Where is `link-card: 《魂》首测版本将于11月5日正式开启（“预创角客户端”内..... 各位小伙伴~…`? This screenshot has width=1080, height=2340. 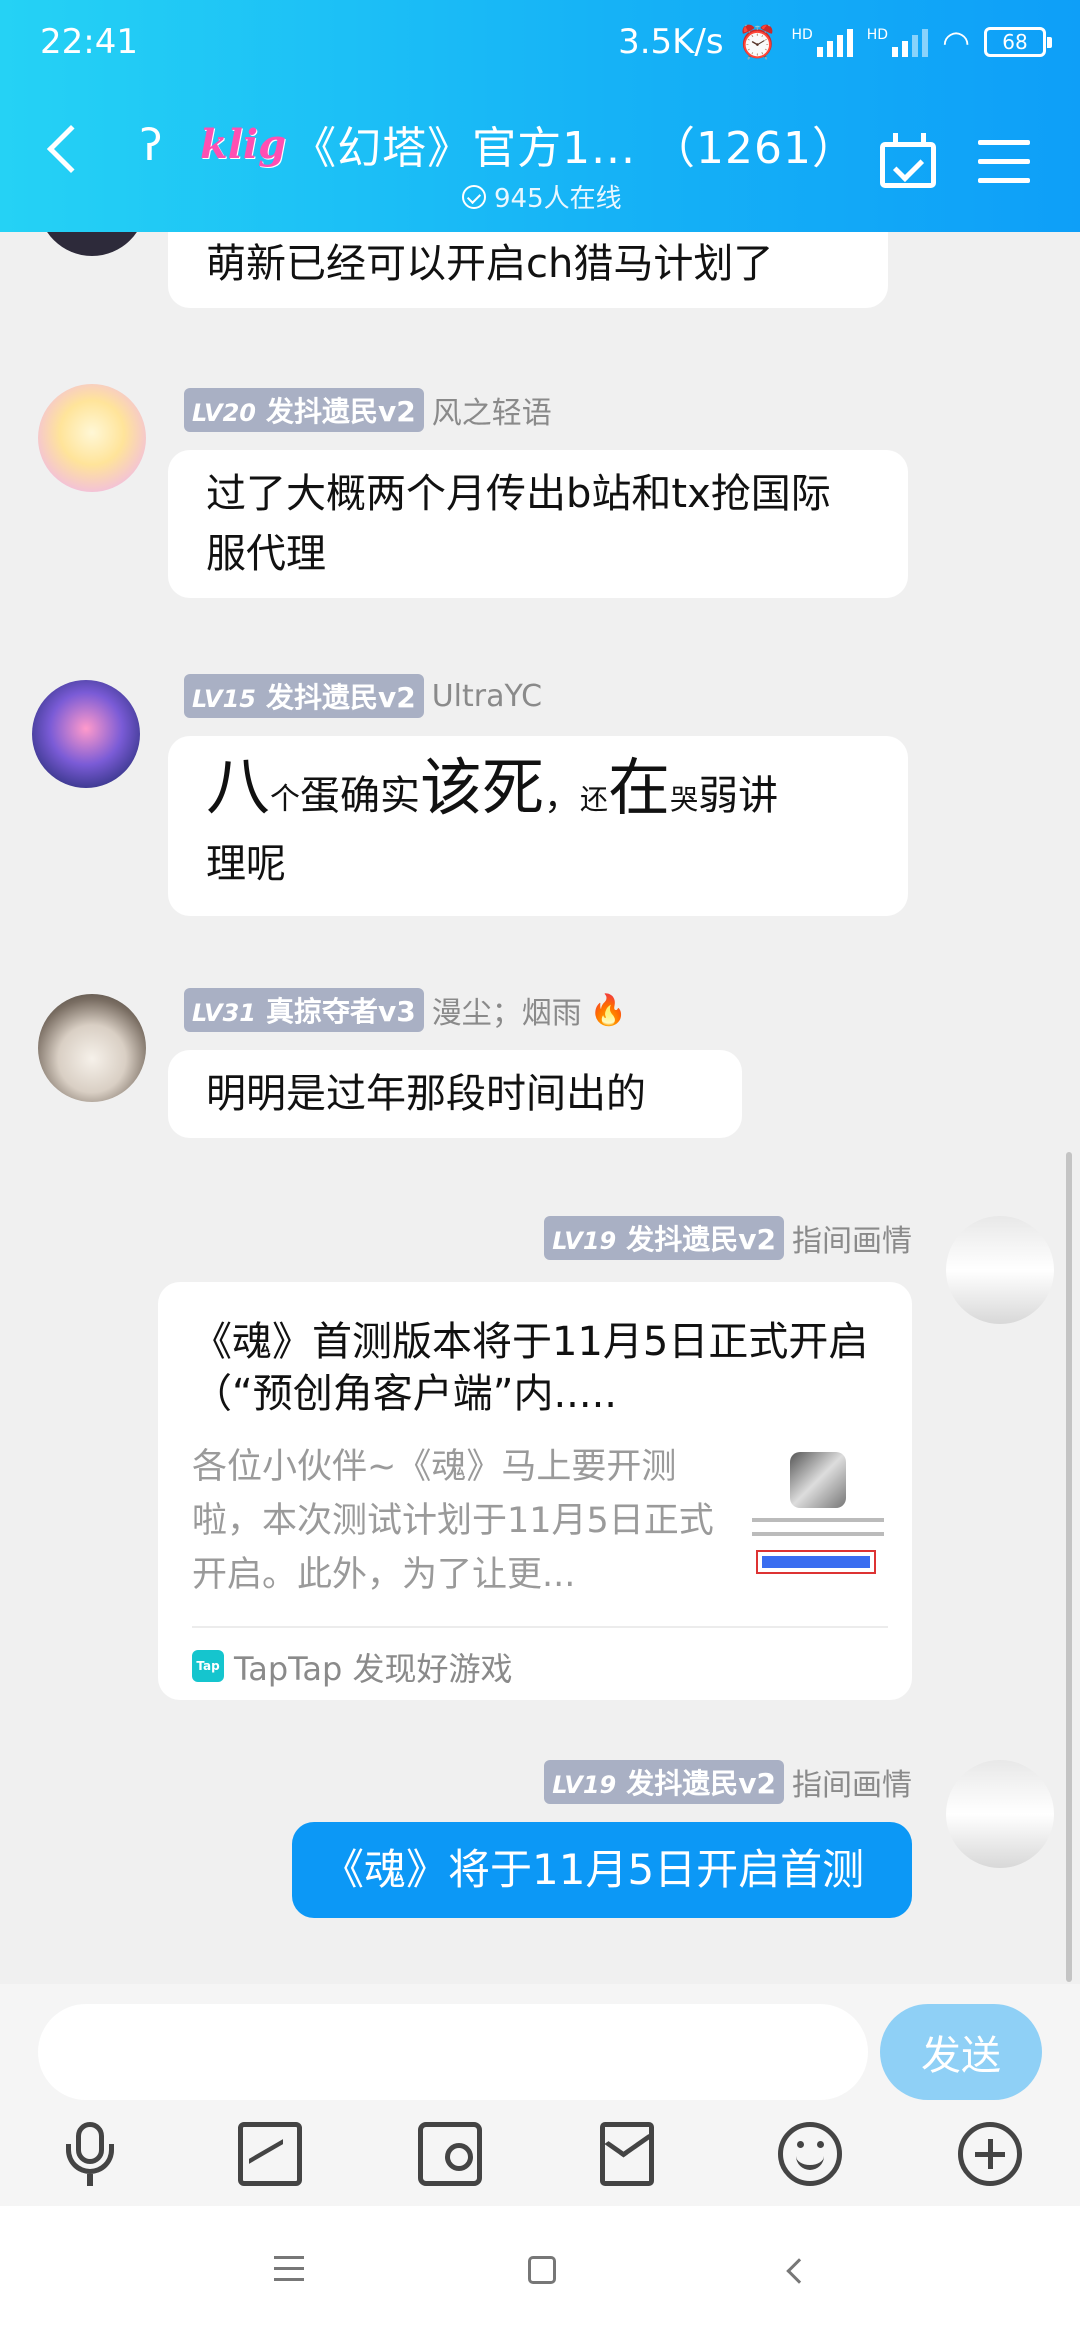 link-card: 《魂》首测版本将于11月5日正式开启（“预创角客户端”内..... 各位小伙伴~… is located at coordinates (535, 1491).